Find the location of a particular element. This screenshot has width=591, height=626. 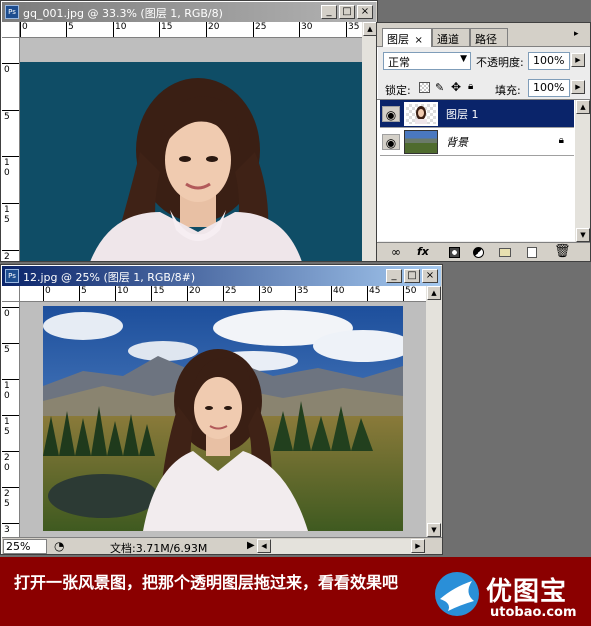

panel-menu-button: ▸ is located at coordinates (580, 35).